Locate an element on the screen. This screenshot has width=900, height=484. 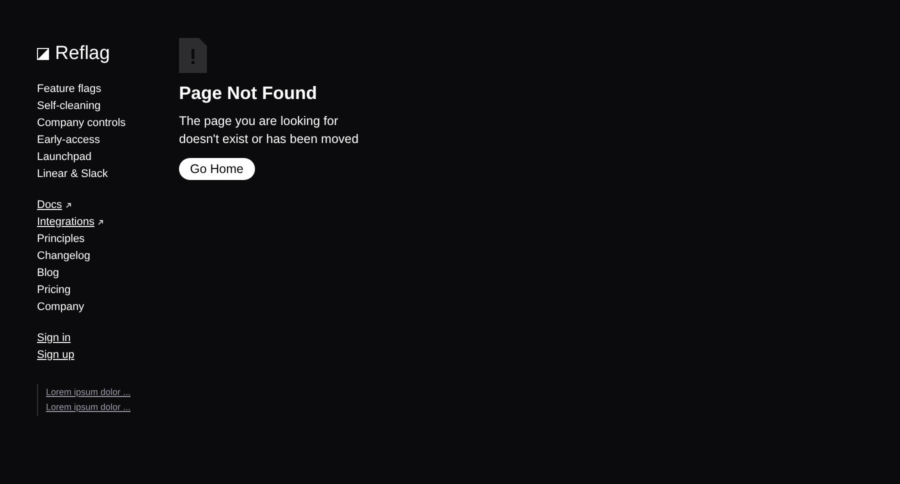
nav-link: Principles is located at coordinates (61, 239).